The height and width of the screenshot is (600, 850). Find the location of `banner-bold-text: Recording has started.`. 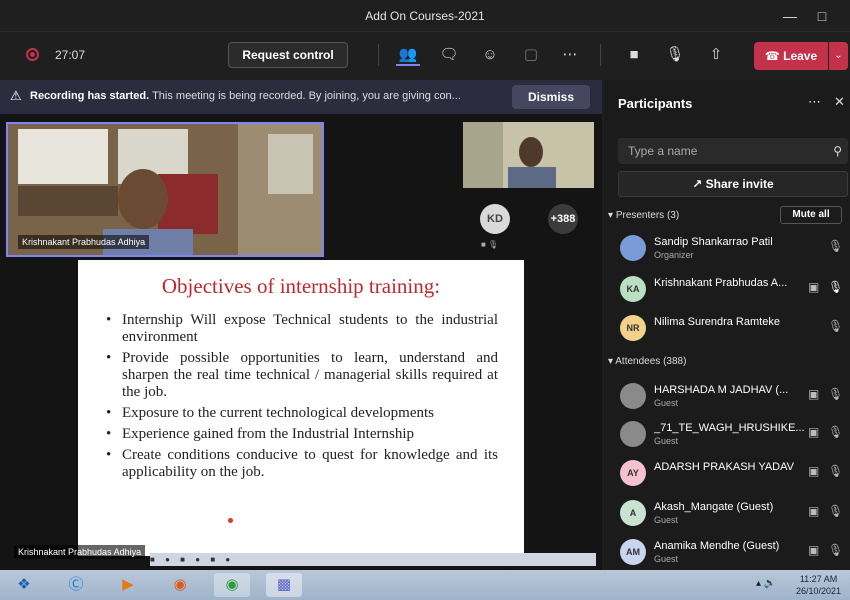

banner-bold-text: Recording has started. is located at coordinates (90, 96).